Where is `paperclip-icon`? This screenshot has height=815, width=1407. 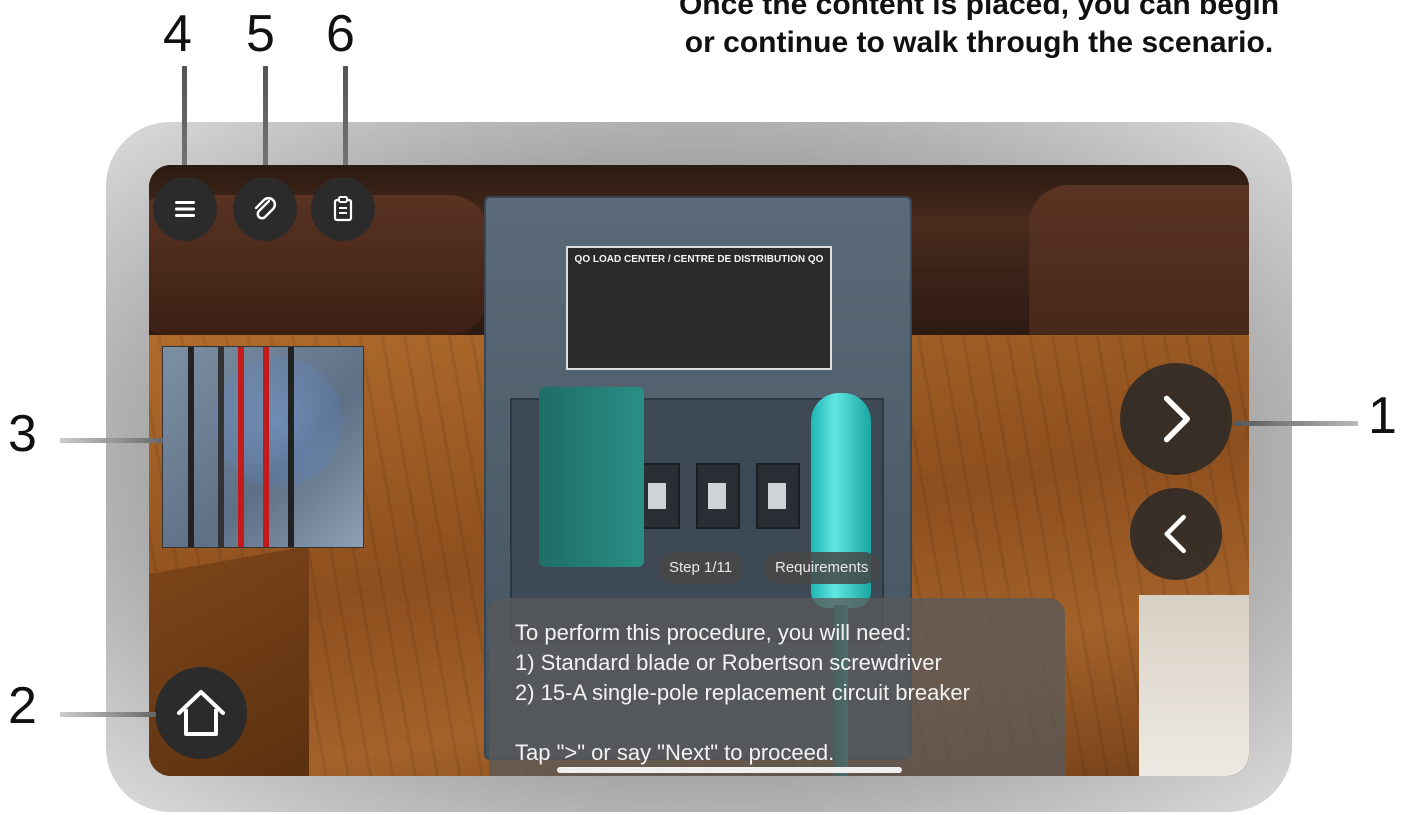 paperclip-icon is located at coordinates (265, 208).